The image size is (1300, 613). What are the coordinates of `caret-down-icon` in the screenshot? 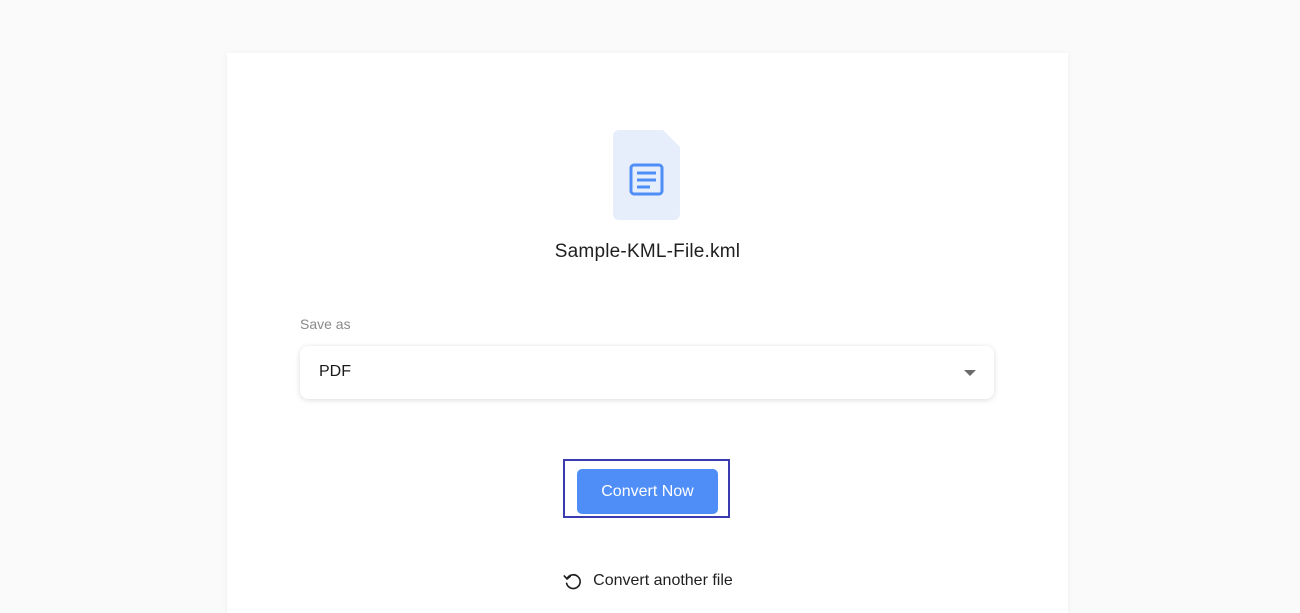 It's located at (970, 373).